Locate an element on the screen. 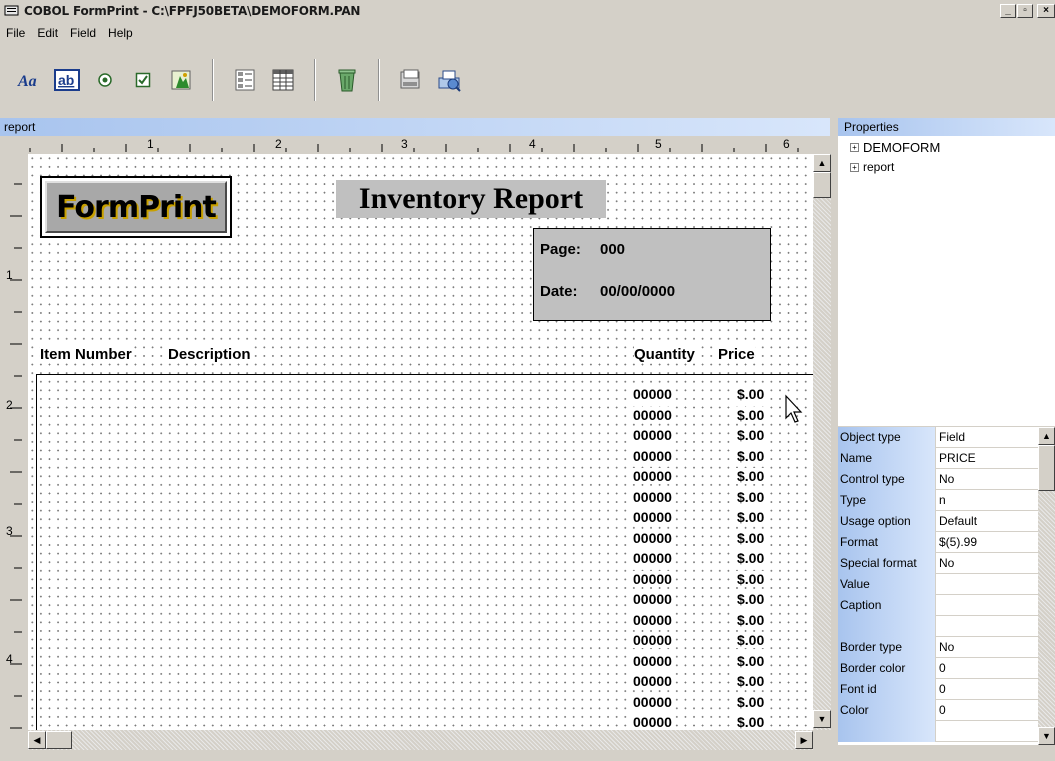  properties-scroll-thumb is located at coordinates (1046, 468).